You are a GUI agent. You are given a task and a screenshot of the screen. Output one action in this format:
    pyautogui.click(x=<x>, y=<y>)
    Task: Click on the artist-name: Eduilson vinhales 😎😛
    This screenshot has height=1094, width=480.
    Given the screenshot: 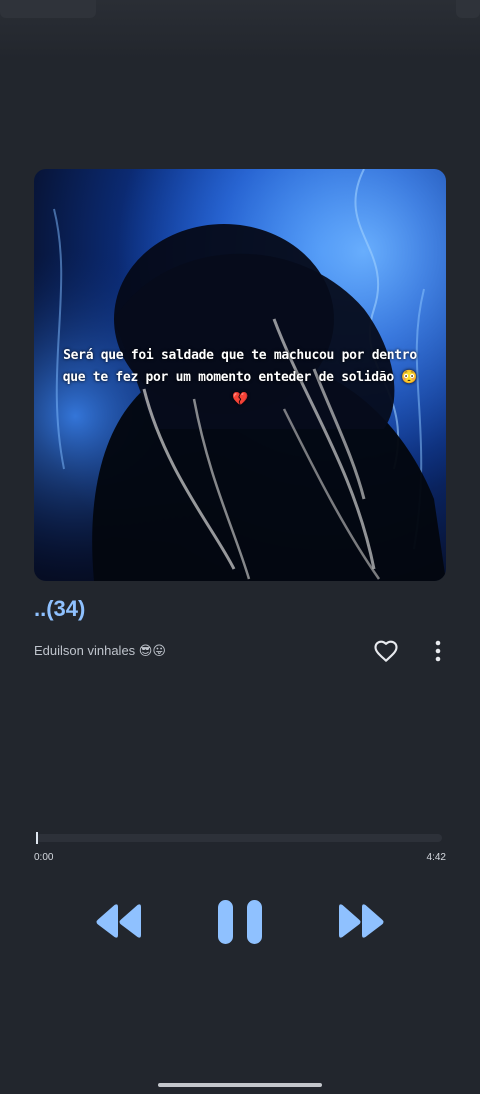 What is the action you would take?
    pyautogui.click(x=100, y=651)
    